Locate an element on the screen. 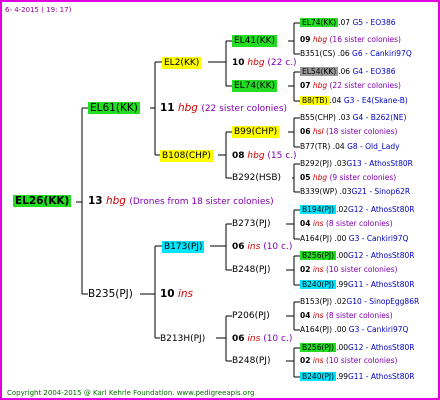 This screenshot has height=400, width=440. gen4-leaf: B153(PJ) .02G10 - SinopEgg86R is located at coordinates (359, 302).